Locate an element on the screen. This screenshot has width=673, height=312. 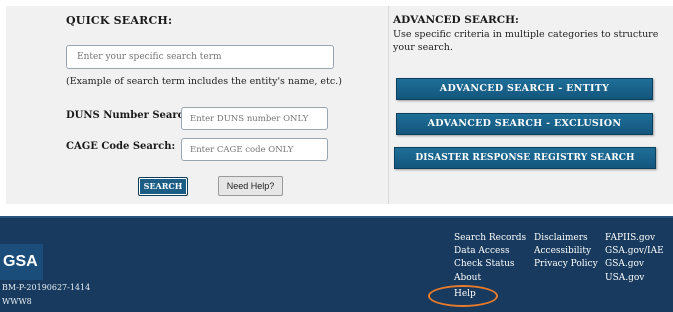
search-button: SEARCH is located at coordinates (163, 186).